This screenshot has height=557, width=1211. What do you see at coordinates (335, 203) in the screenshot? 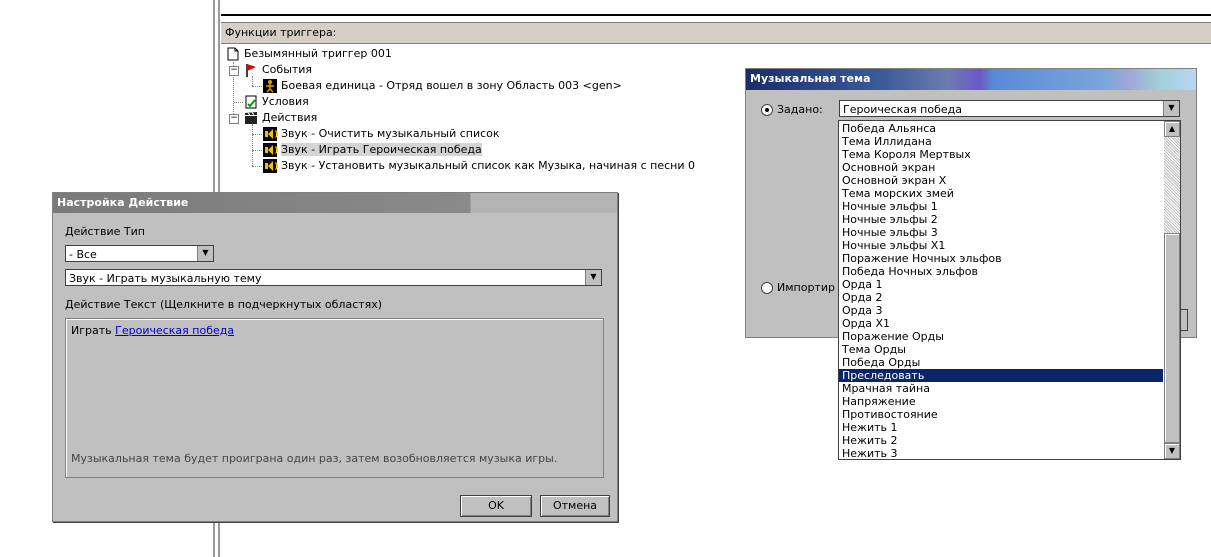
I see `dialog-titlebar: Настройка Действие` at bounding box center [335, 203].